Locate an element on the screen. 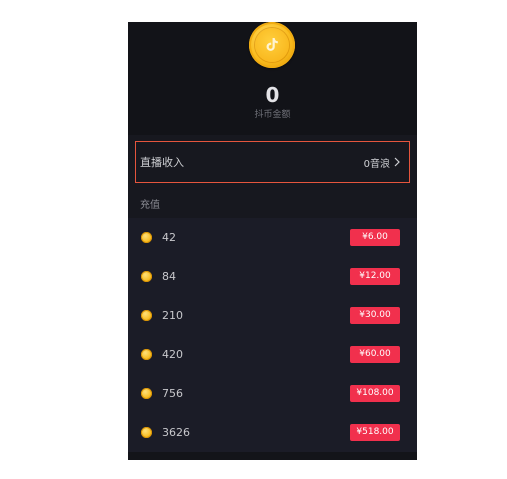 The height and width of the screenshot is (479, 507). live-income-row: 直播收入 0音浪 is located at coordinates (272, 162).